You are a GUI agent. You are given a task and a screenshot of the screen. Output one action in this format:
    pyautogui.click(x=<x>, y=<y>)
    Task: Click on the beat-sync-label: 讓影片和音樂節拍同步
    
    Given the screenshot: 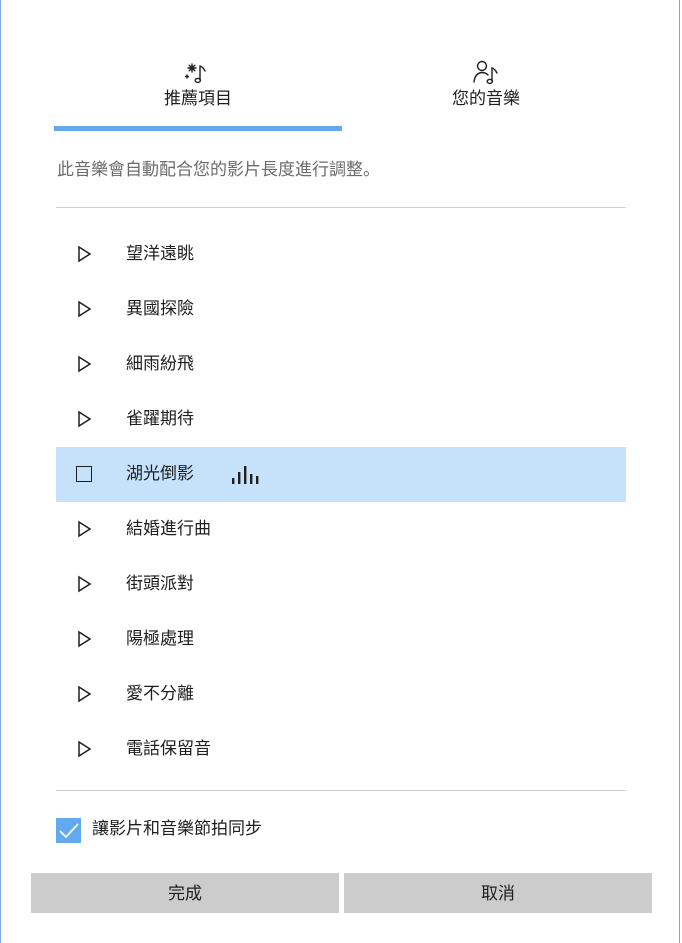 What is the action you would take?
    pyautogui.click(x=177, y=829)
    